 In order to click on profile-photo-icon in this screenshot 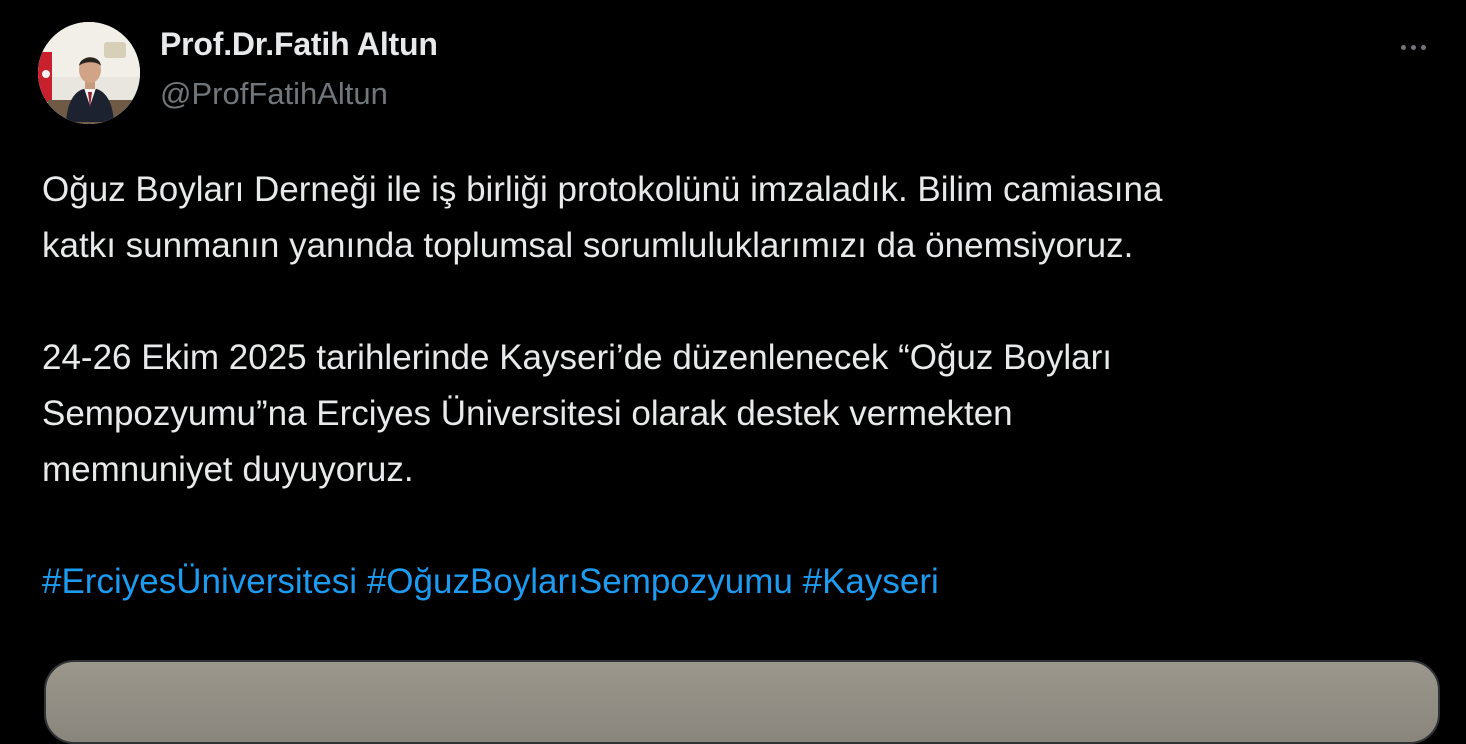, I will do `click(89, 73)`.